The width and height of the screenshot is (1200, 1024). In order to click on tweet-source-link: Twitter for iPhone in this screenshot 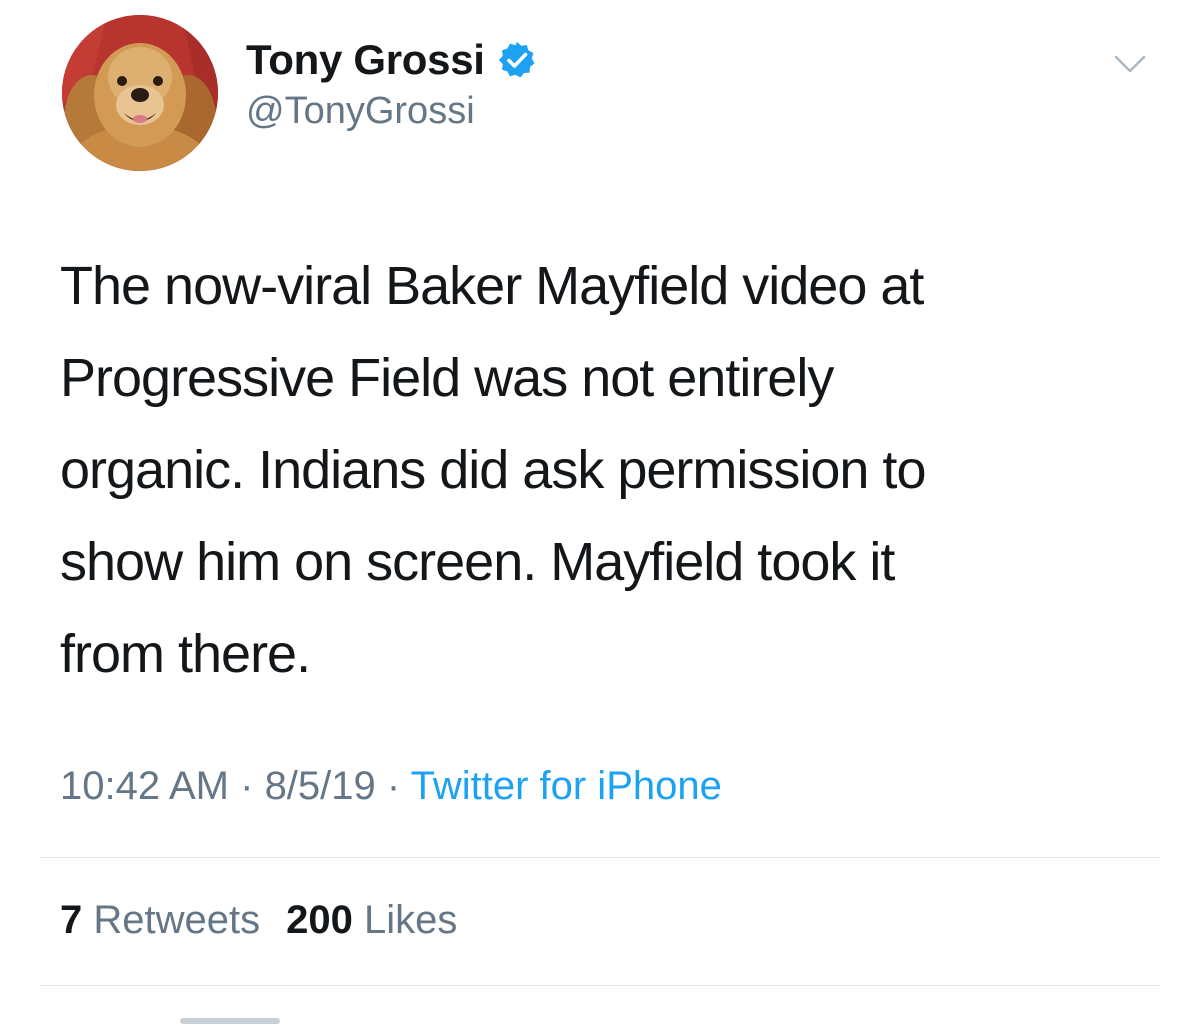, I will do `click(566, 786)`.